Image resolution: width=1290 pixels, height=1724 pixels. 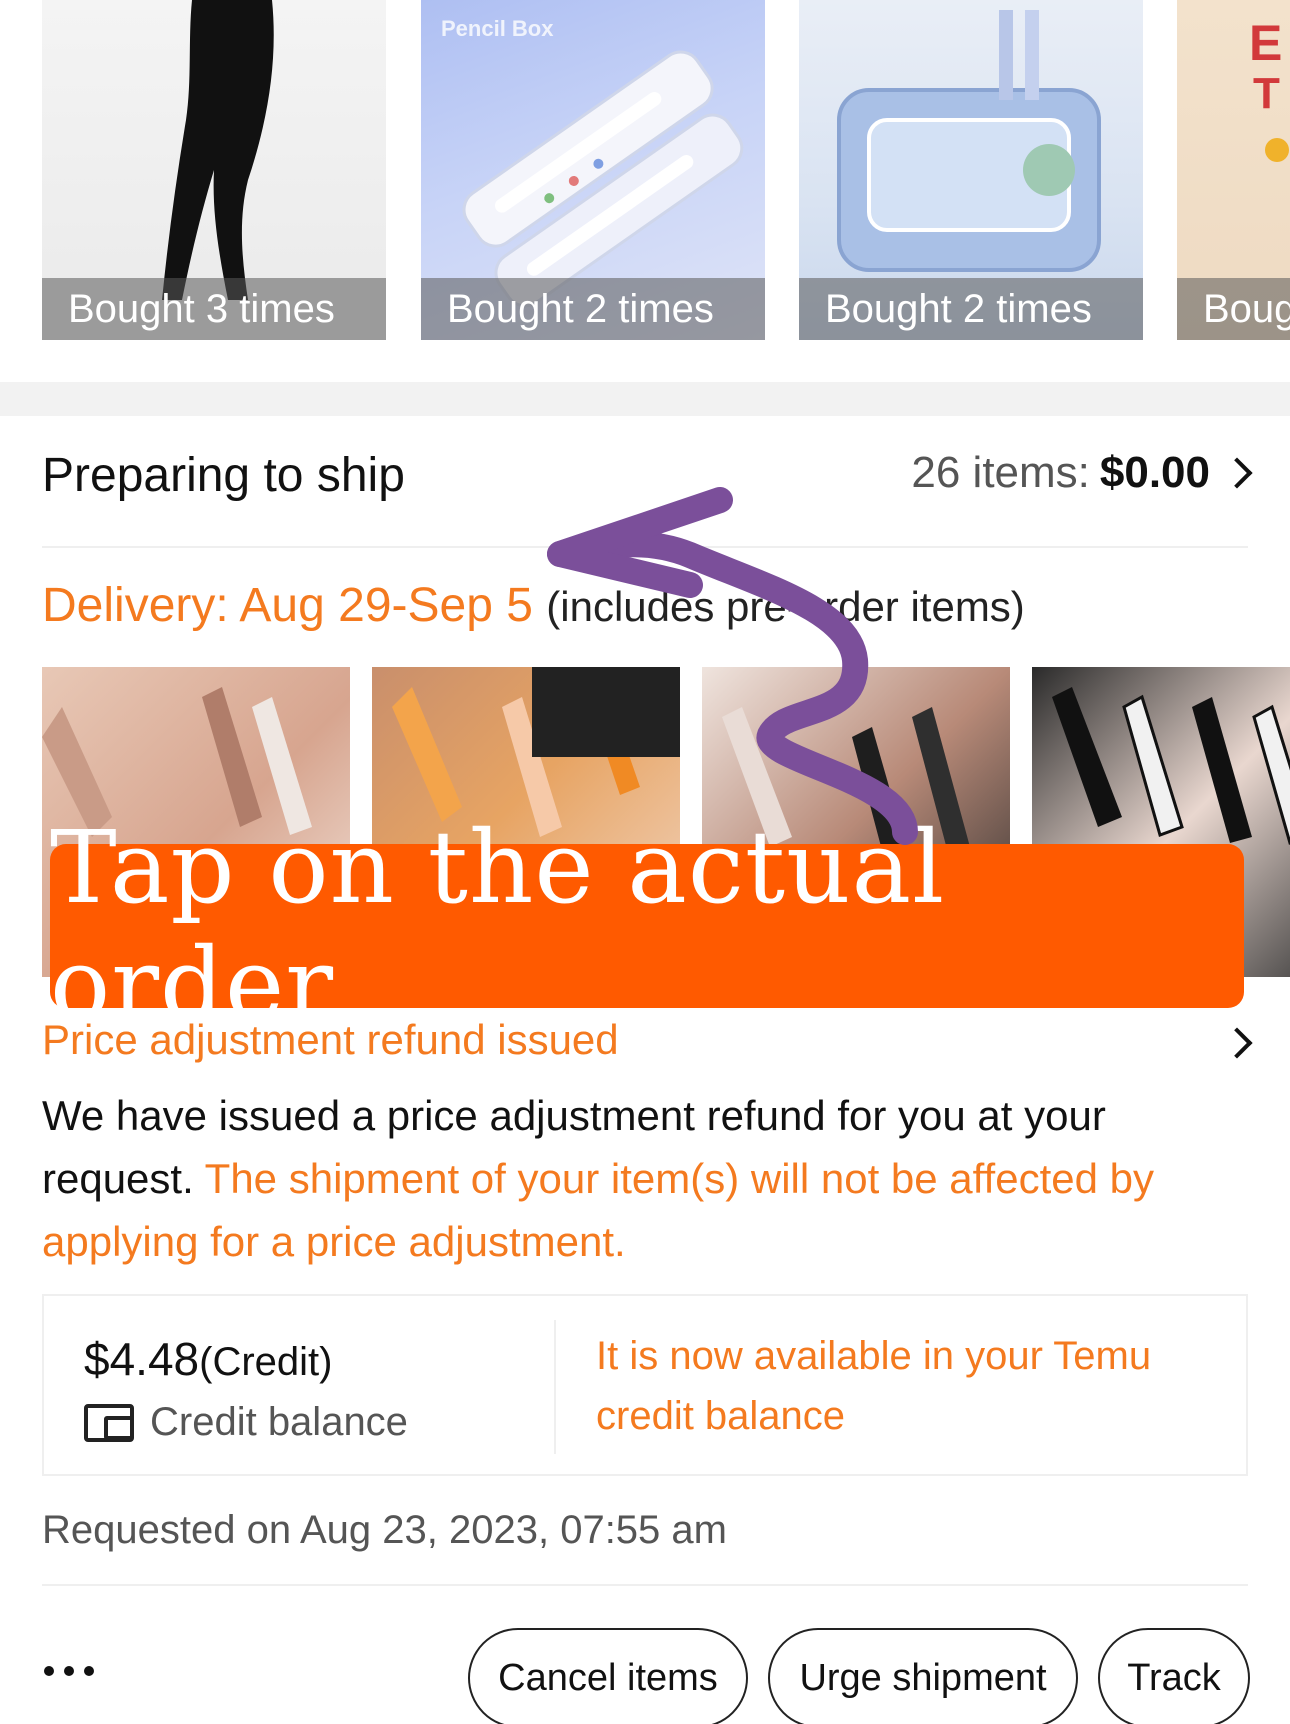 What do you see at coordinates (142, 1359) in the screenshot?
I see `credit-amount-value: $4.48` at bounding box center [142, 1359].